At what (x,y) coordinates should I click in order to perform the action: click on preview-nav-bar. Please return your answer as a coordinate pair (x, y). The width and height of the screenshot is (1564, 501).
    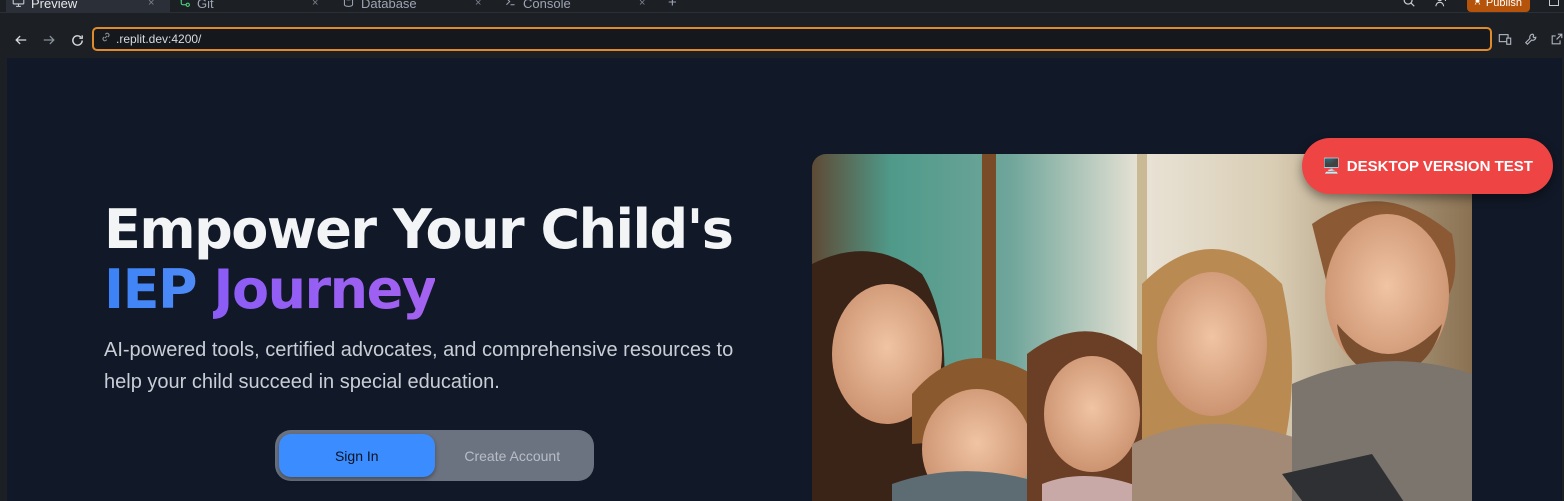
    Looking at the image, I should click on (782, 35).